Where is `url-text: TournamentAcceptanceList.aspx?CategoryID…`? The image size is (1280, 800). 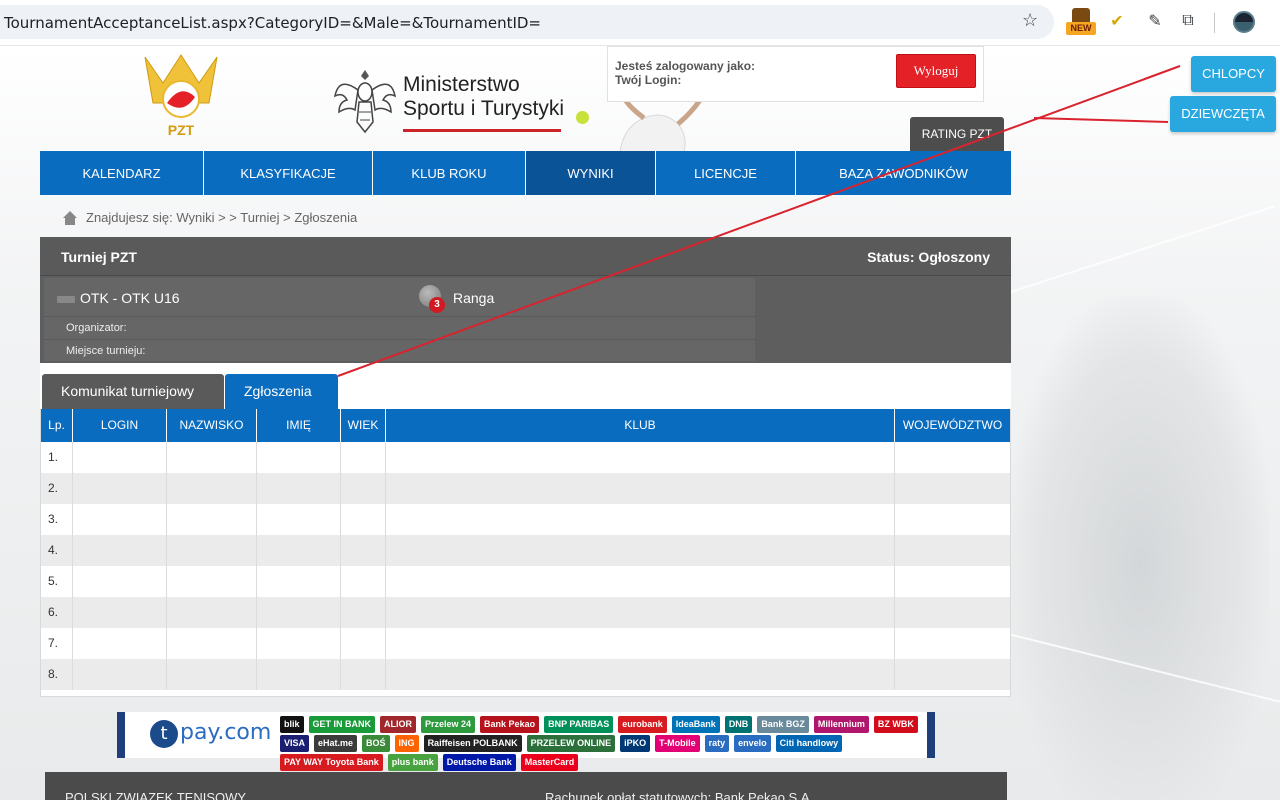
url-text: TournamentAcceptanceList.aspx?CategoryID… is located at coordinates (272, 23).